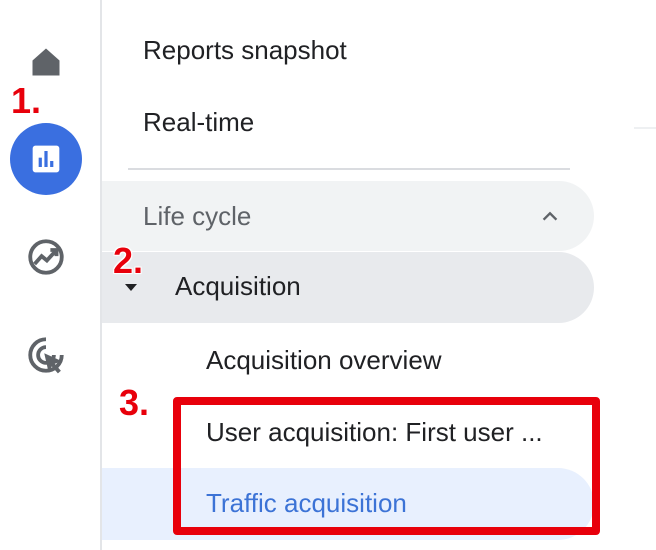 The width and height of the screenshot is (656, 550). I want to click on advertising-icon, so click(46, 355).